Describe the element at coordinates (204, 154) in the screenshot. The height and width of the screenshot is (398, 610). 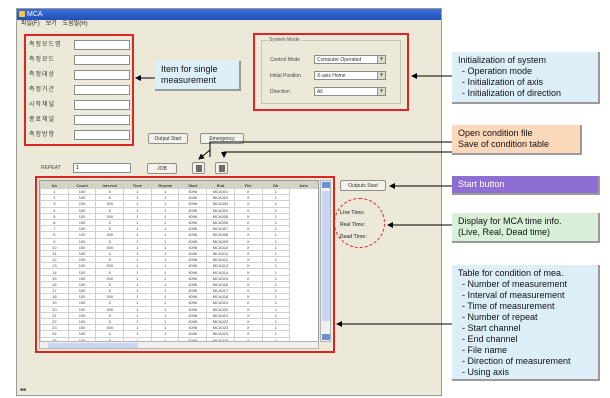
I see `arrow-open` at that location.